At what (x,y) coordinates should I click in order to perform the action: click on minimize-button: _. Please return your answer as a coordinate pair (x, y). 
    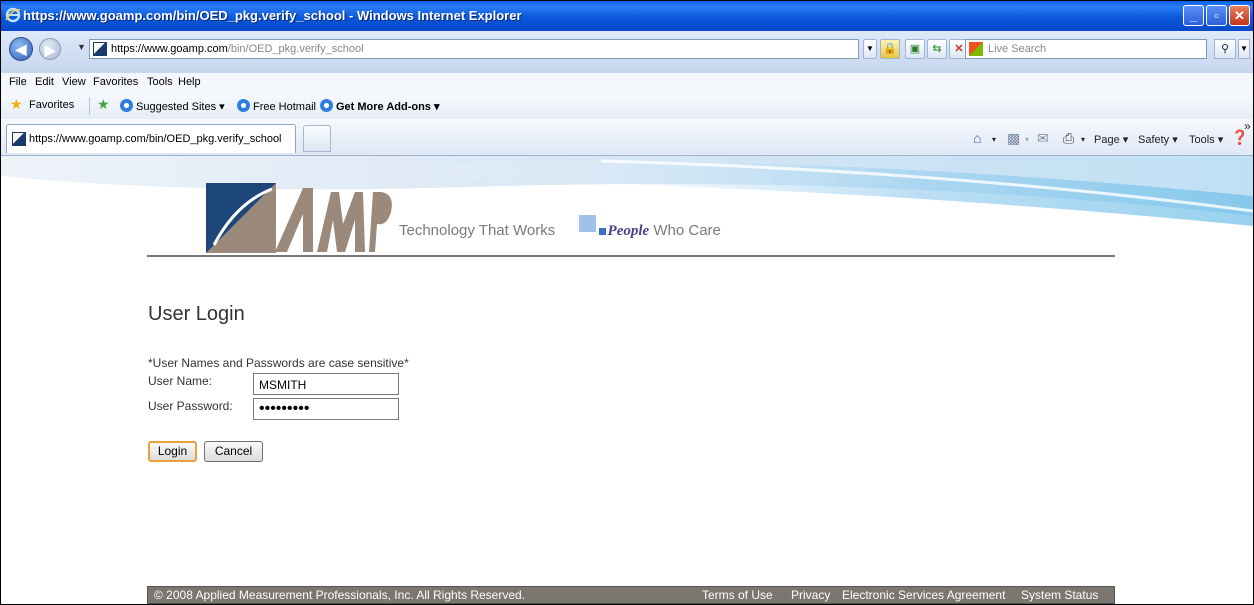
    Looking at the image, I should click on (1193, 15).